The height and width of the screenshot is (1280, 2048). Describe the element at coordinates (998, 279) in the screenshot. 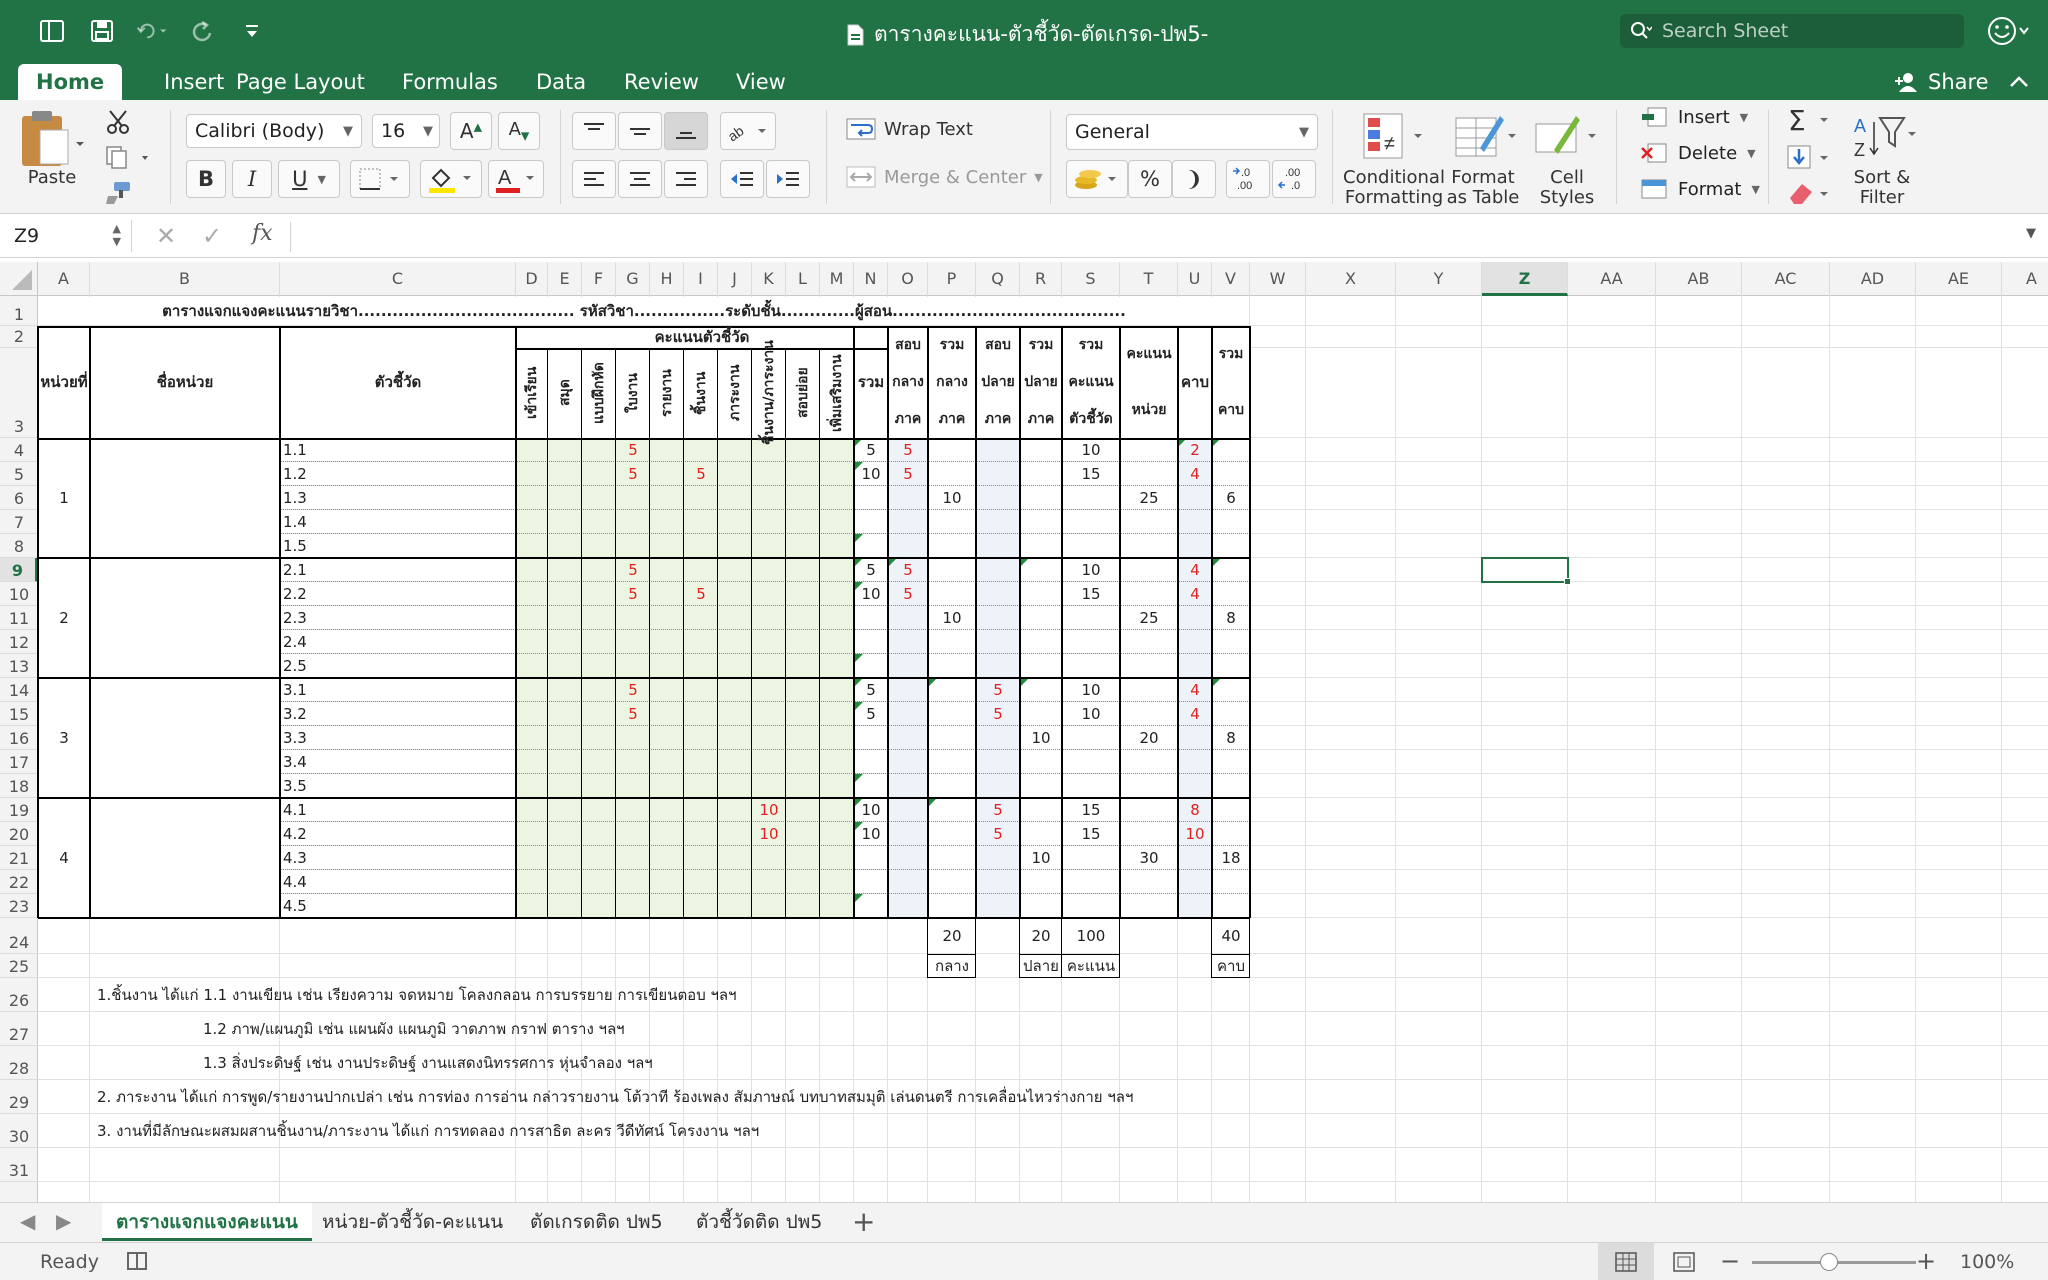

I see `column-header: Q` at that location.